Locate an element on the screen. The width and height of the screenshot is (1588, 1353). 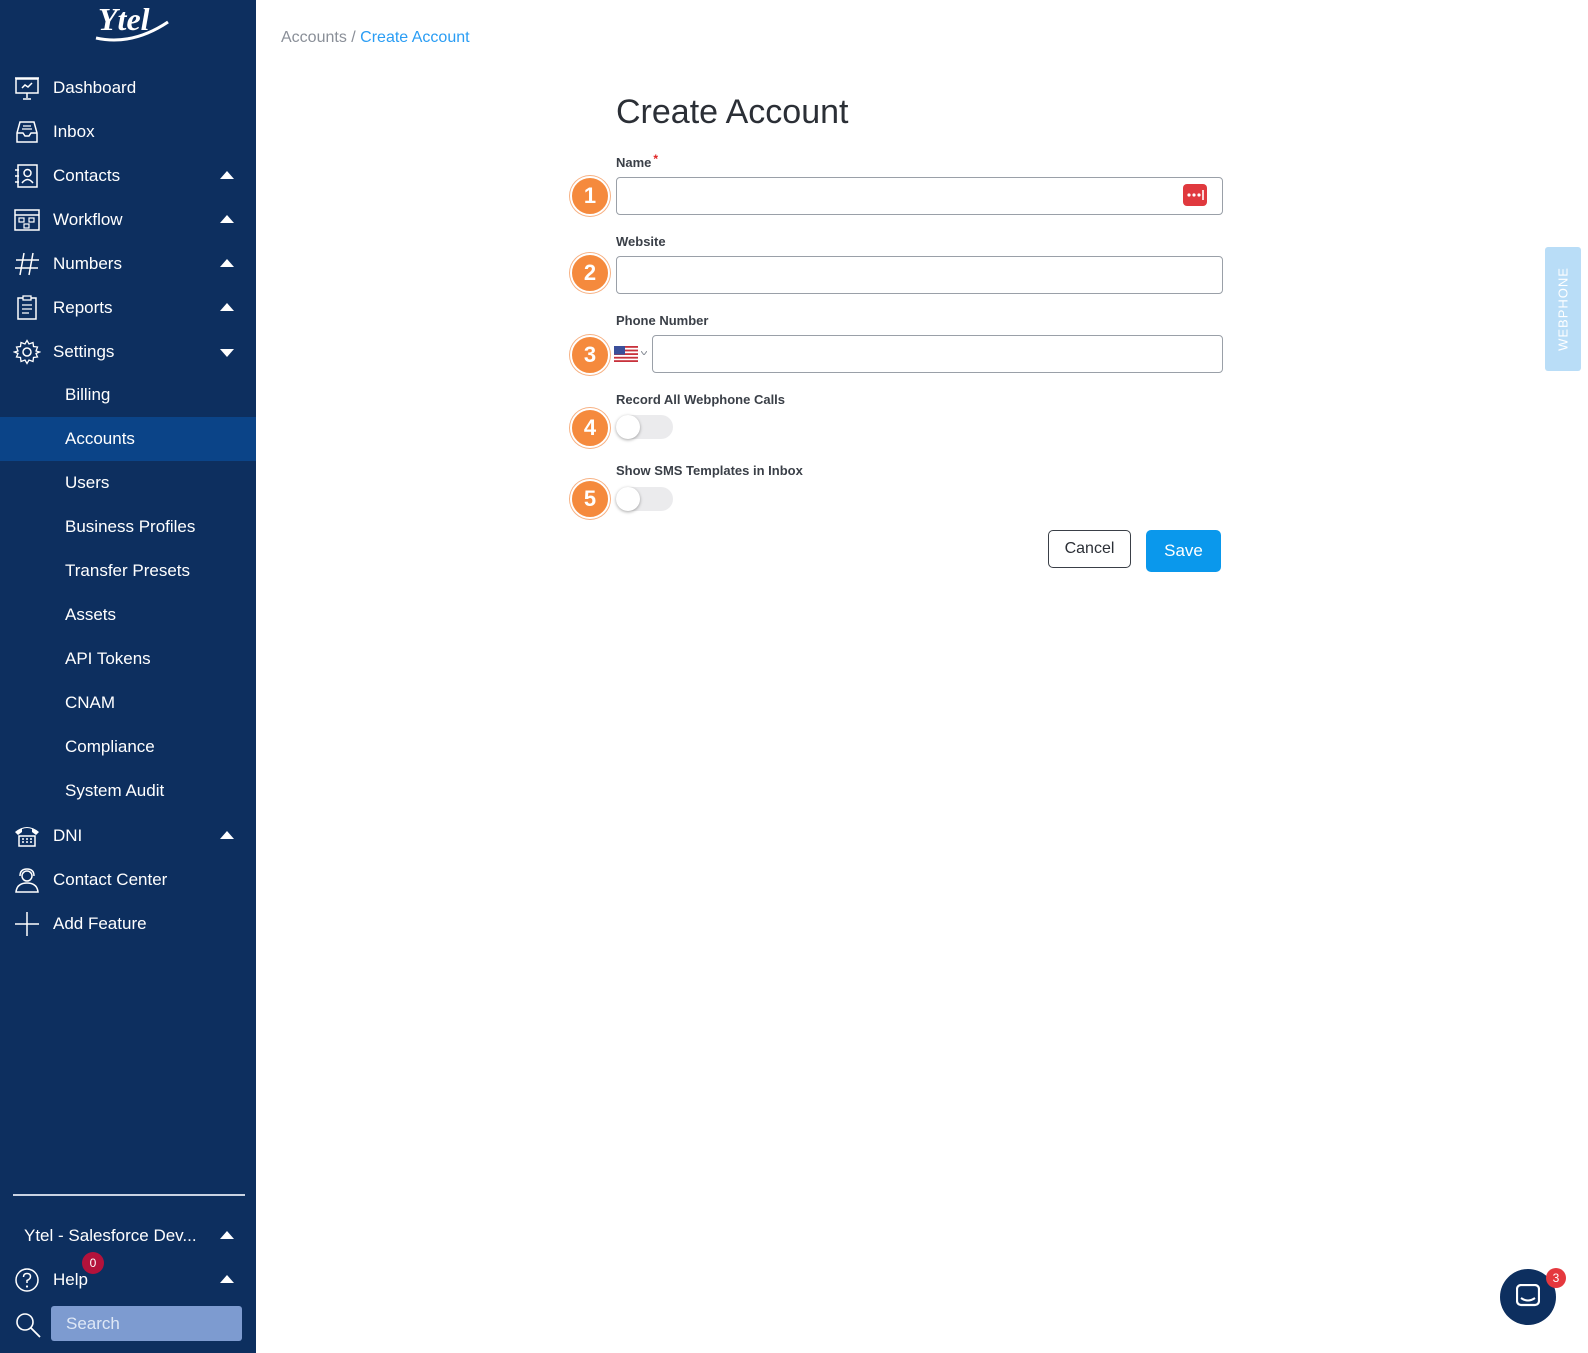
phone-label: Phone Number is located at coordinates (662, 320).